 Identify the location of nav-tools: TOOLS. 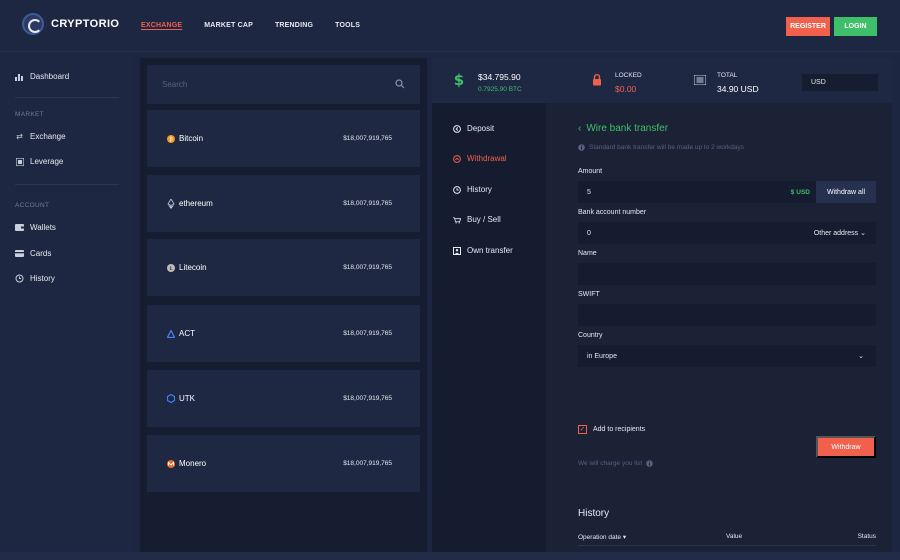
(347, 25).